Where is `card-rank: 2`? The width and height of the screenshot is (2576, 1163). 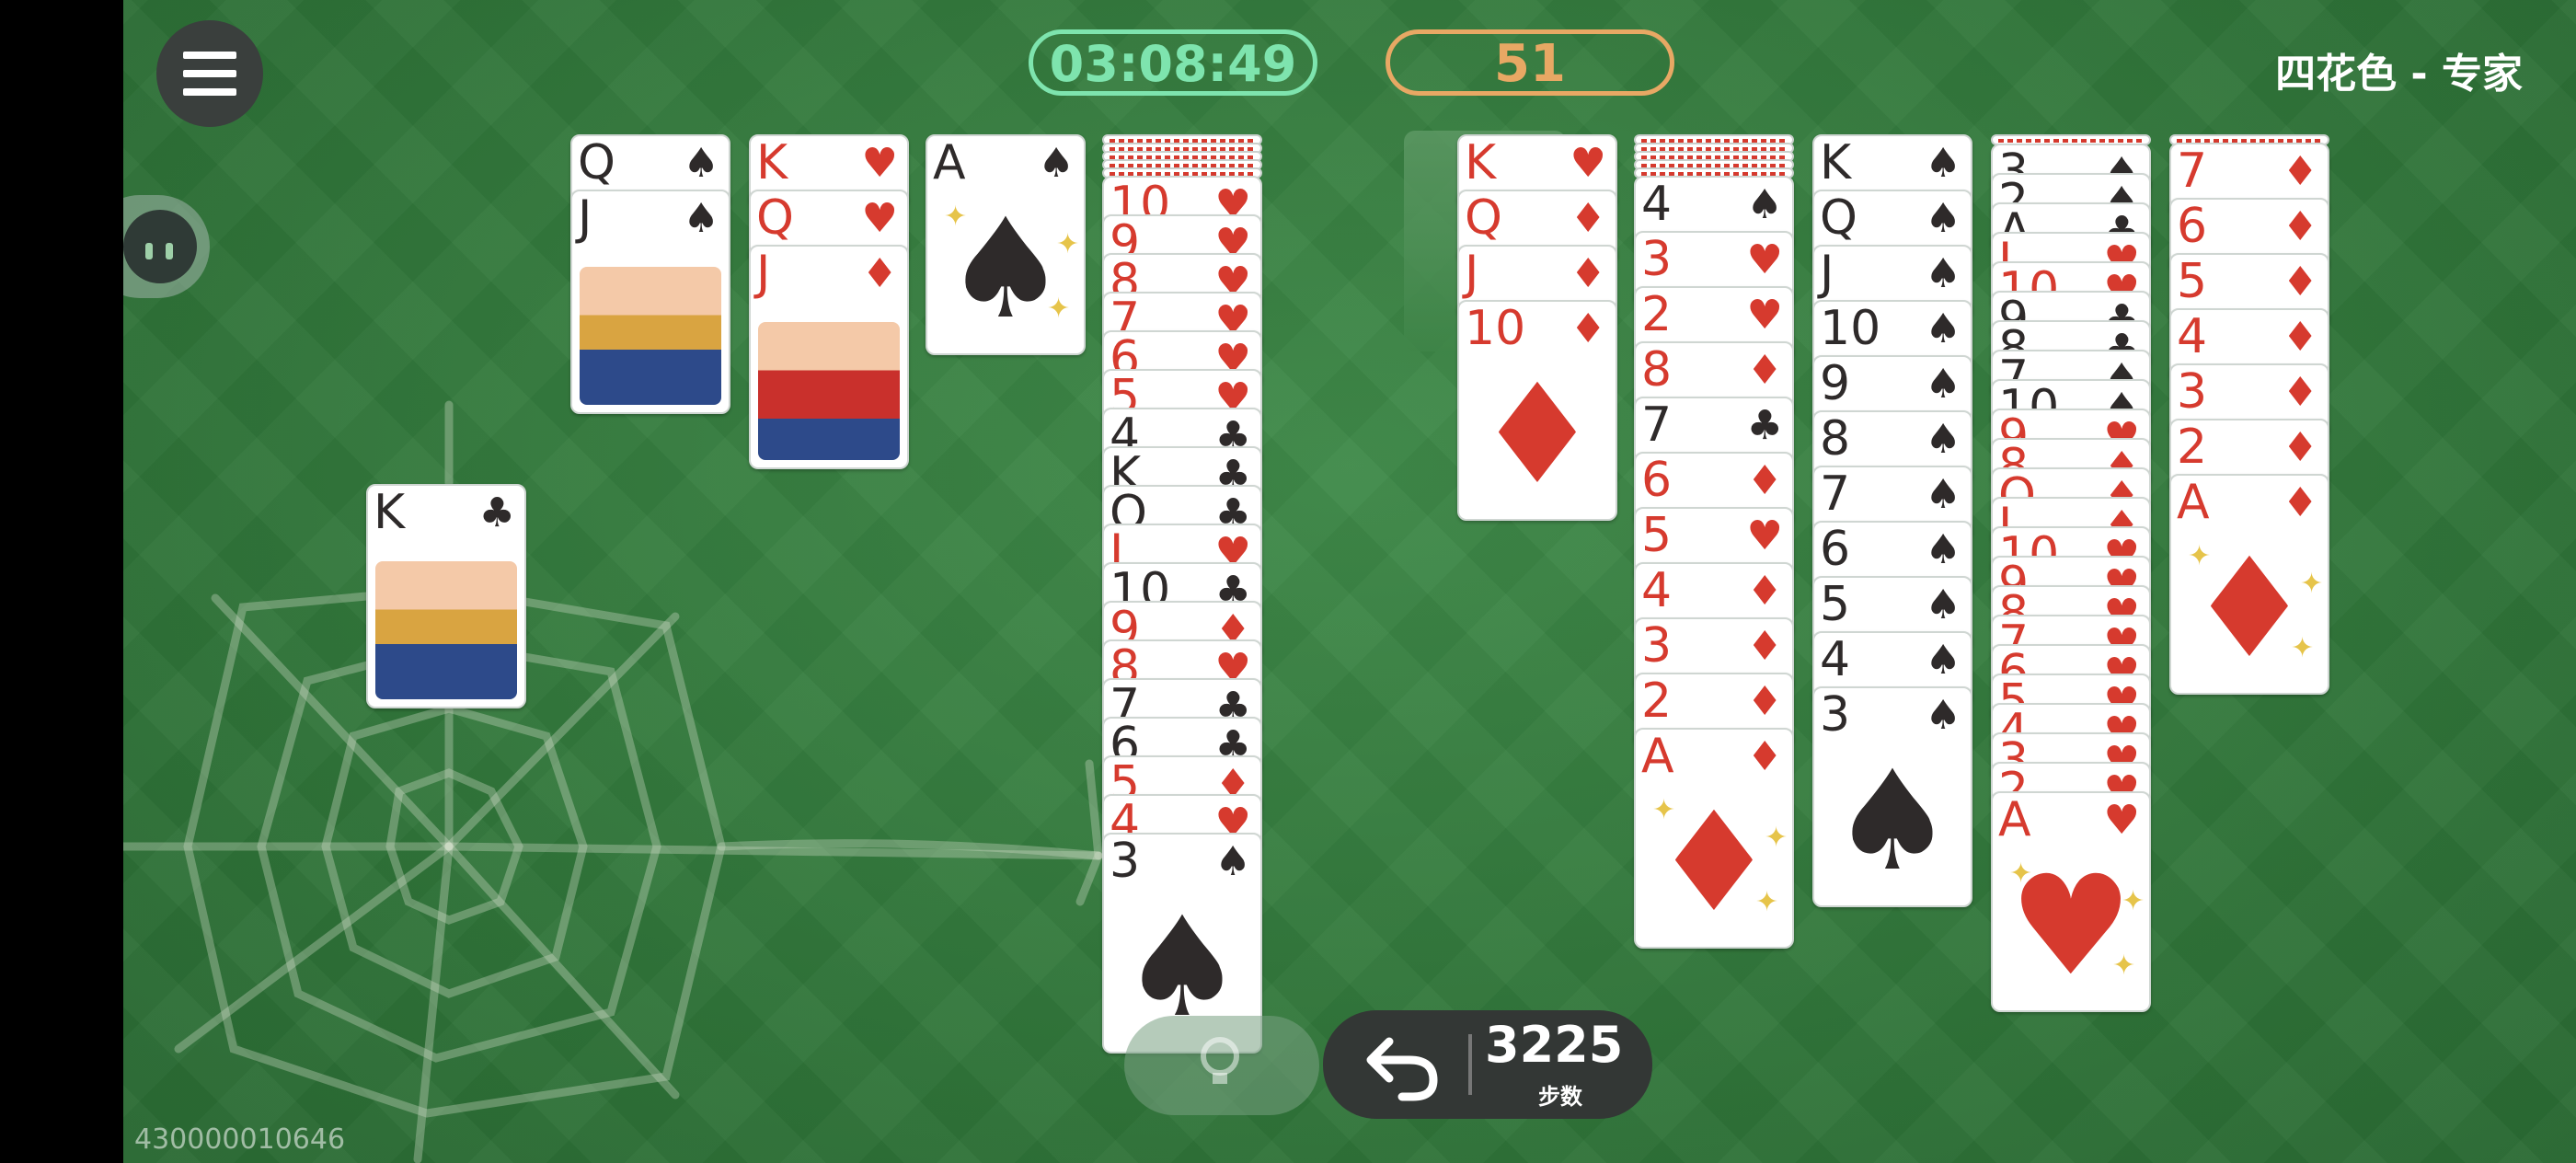 card-rank: 2 is located at coordinates (1657, 315).